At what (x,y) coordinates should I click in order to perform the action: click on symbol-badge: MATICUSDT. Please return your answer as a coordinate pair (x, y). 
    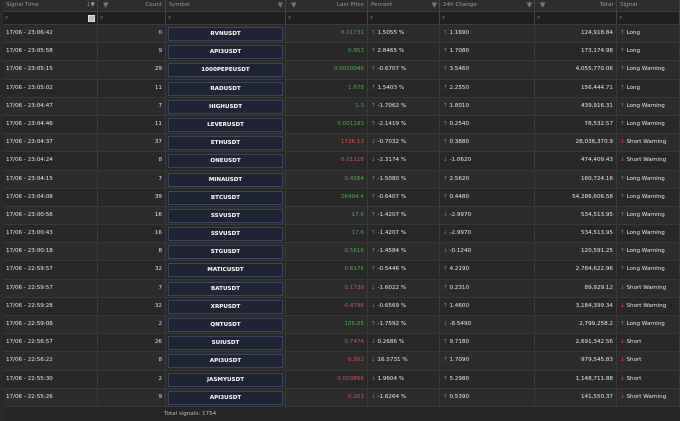
    Looking at the image, I should click on (225, 270).